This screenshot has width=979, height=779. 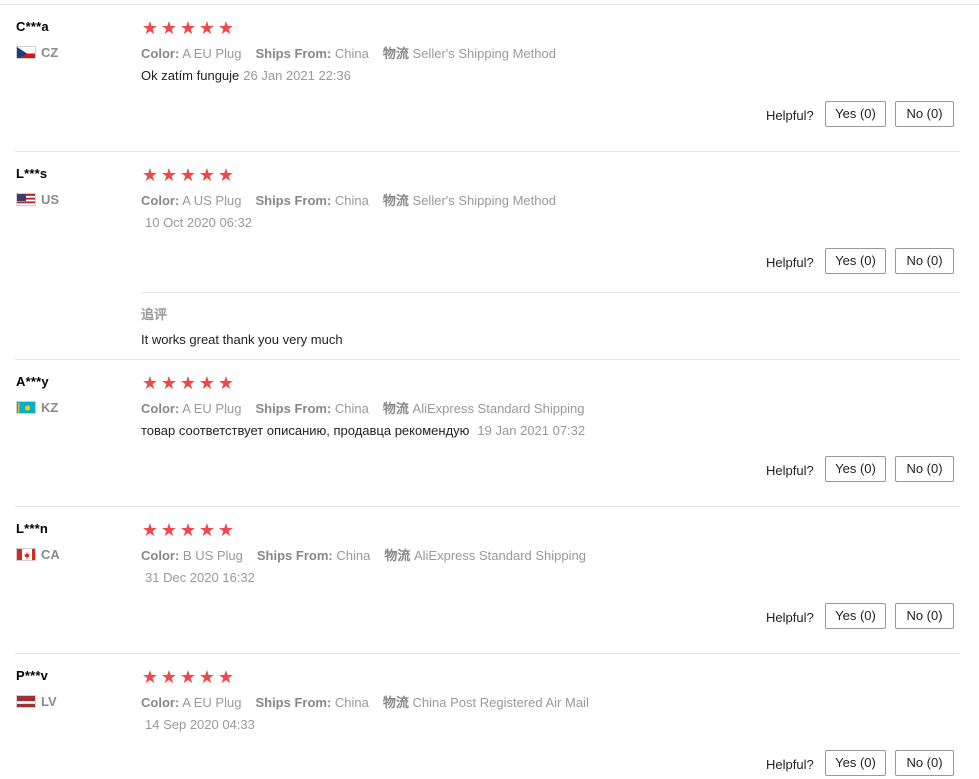 I want to click on review-body: Ok zatím funguje 26 Jan 2021 22:36, so click(x=246, y=75).